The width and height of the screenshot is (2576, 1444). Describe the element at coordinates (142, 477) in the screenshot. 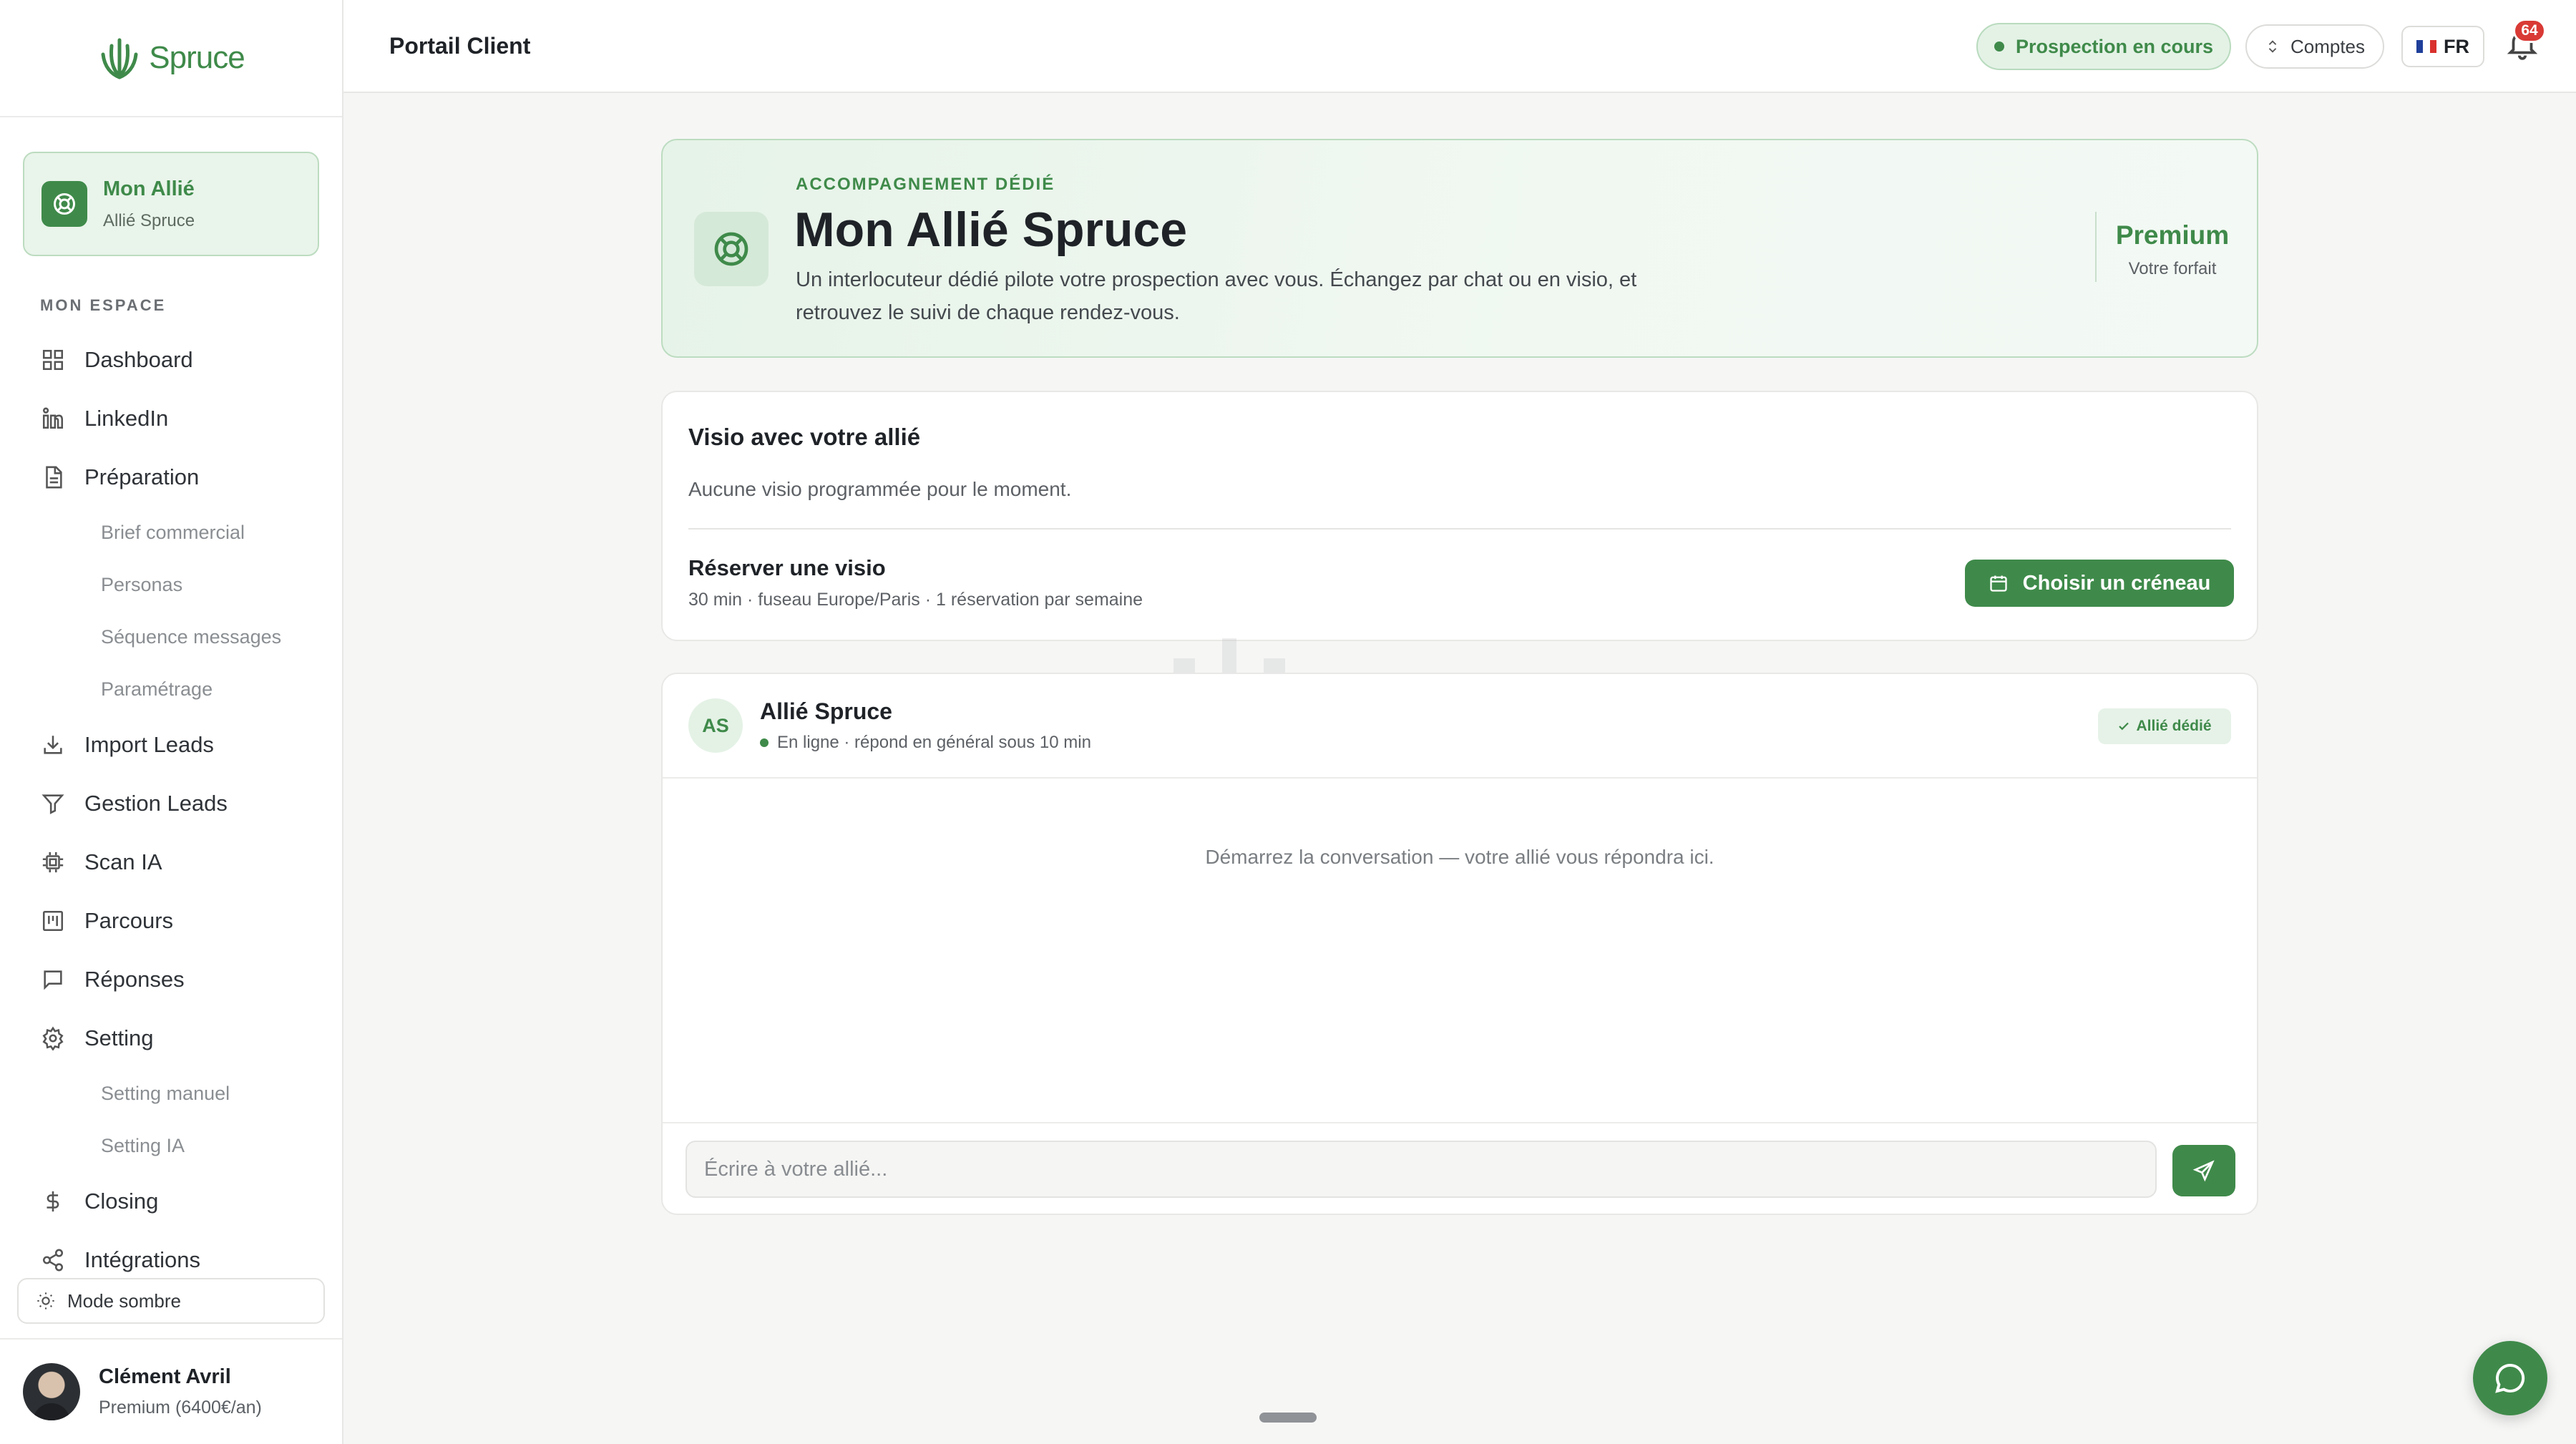

I see `sidebar-item-label: Préparation` at that location.